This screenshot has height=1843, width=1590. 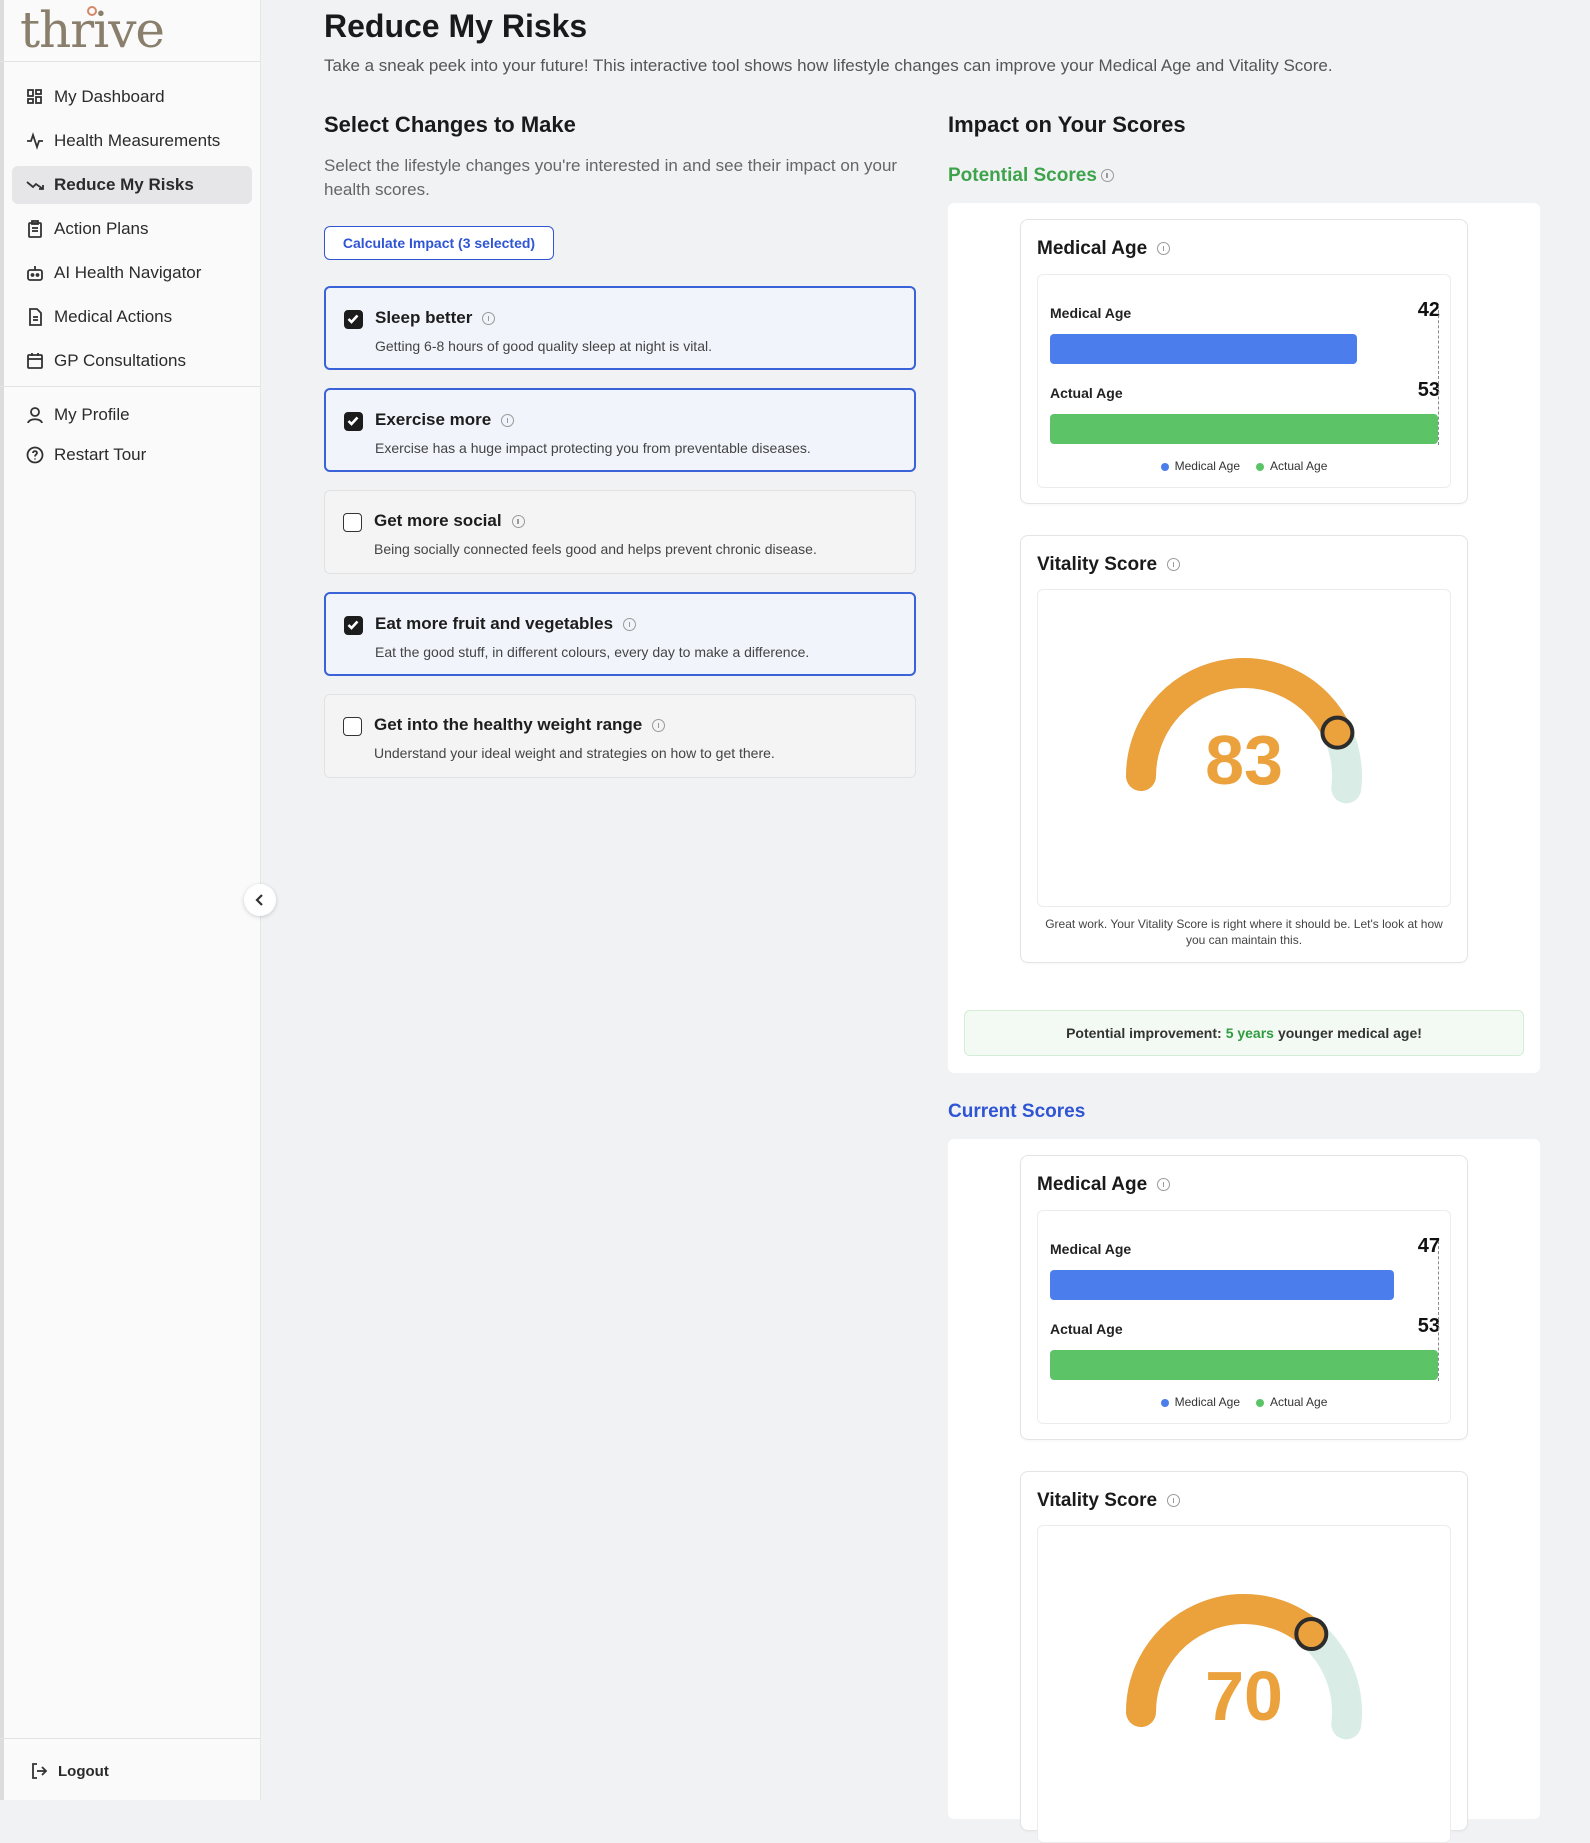 What do you see at coordinates (39, 1771) in the screenshot?
I see `logout-icon` at bounding box center [39, 1771].